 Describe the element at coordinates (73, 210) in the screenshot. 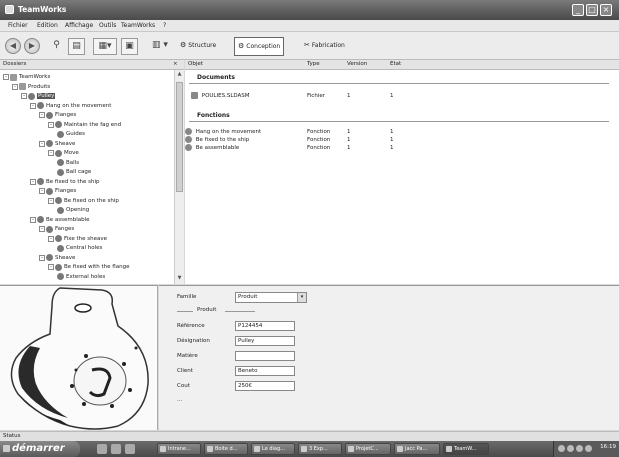

I see `tree-item: Opening` at that location.